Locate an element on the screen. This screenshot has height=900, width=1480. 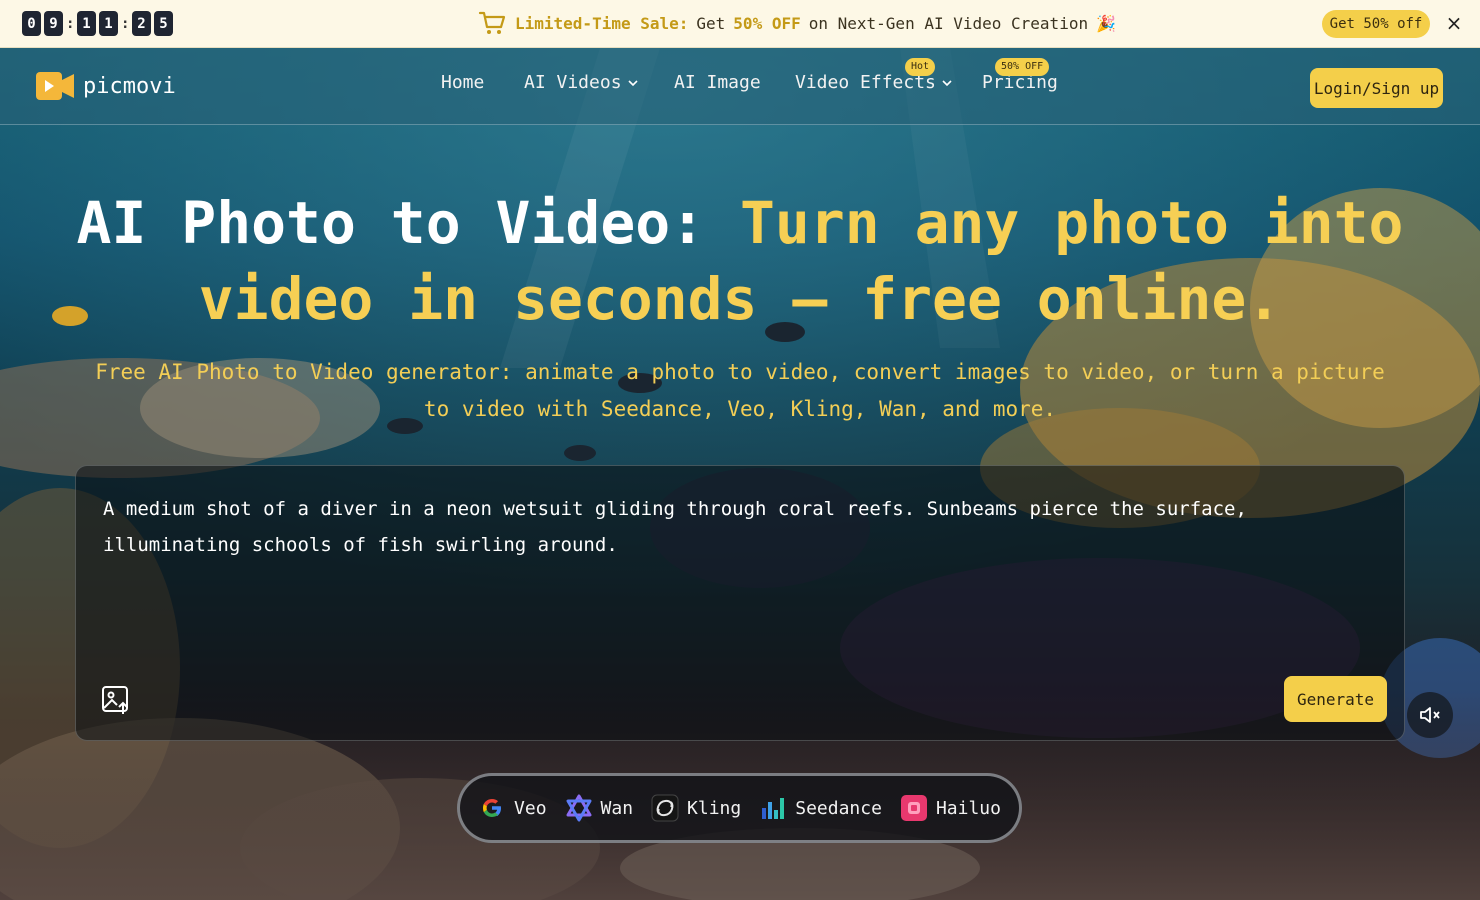
brand-logo: picmovi is located at coordinates (105, 86).